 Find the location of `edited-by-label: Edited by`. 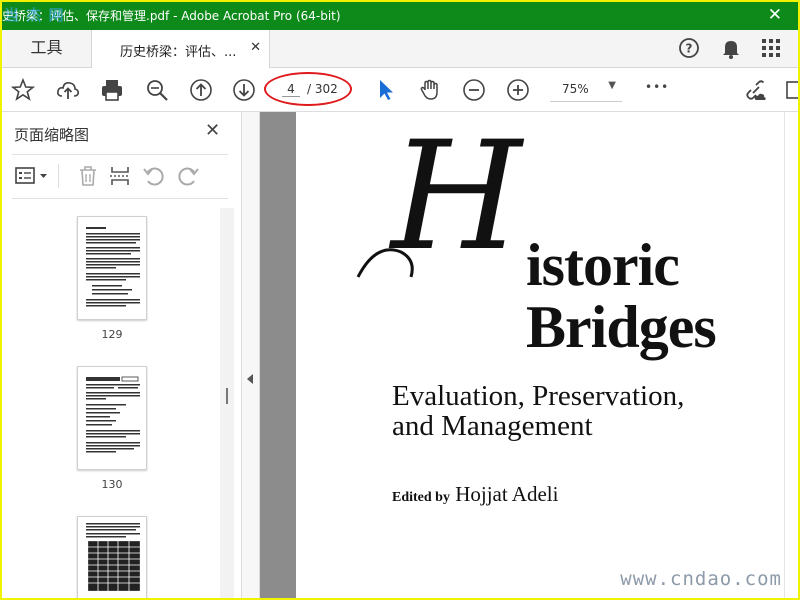

edited-by-label: Edited by is located at coordinates (421, 497).